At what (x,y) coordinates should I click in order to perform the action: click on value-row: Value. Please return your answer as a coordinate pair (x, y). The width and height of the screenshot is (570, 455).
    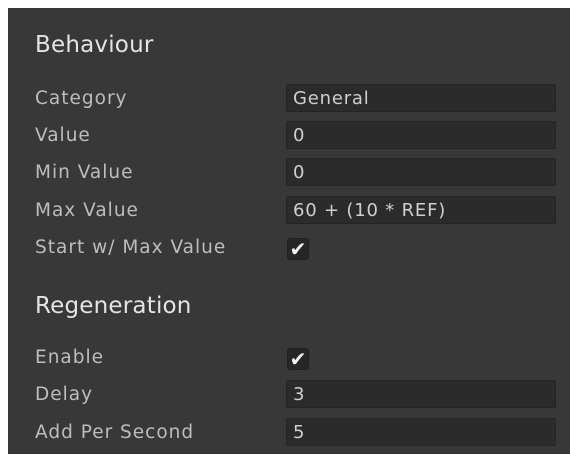
    Looking at the image, I should click on (289, 137).